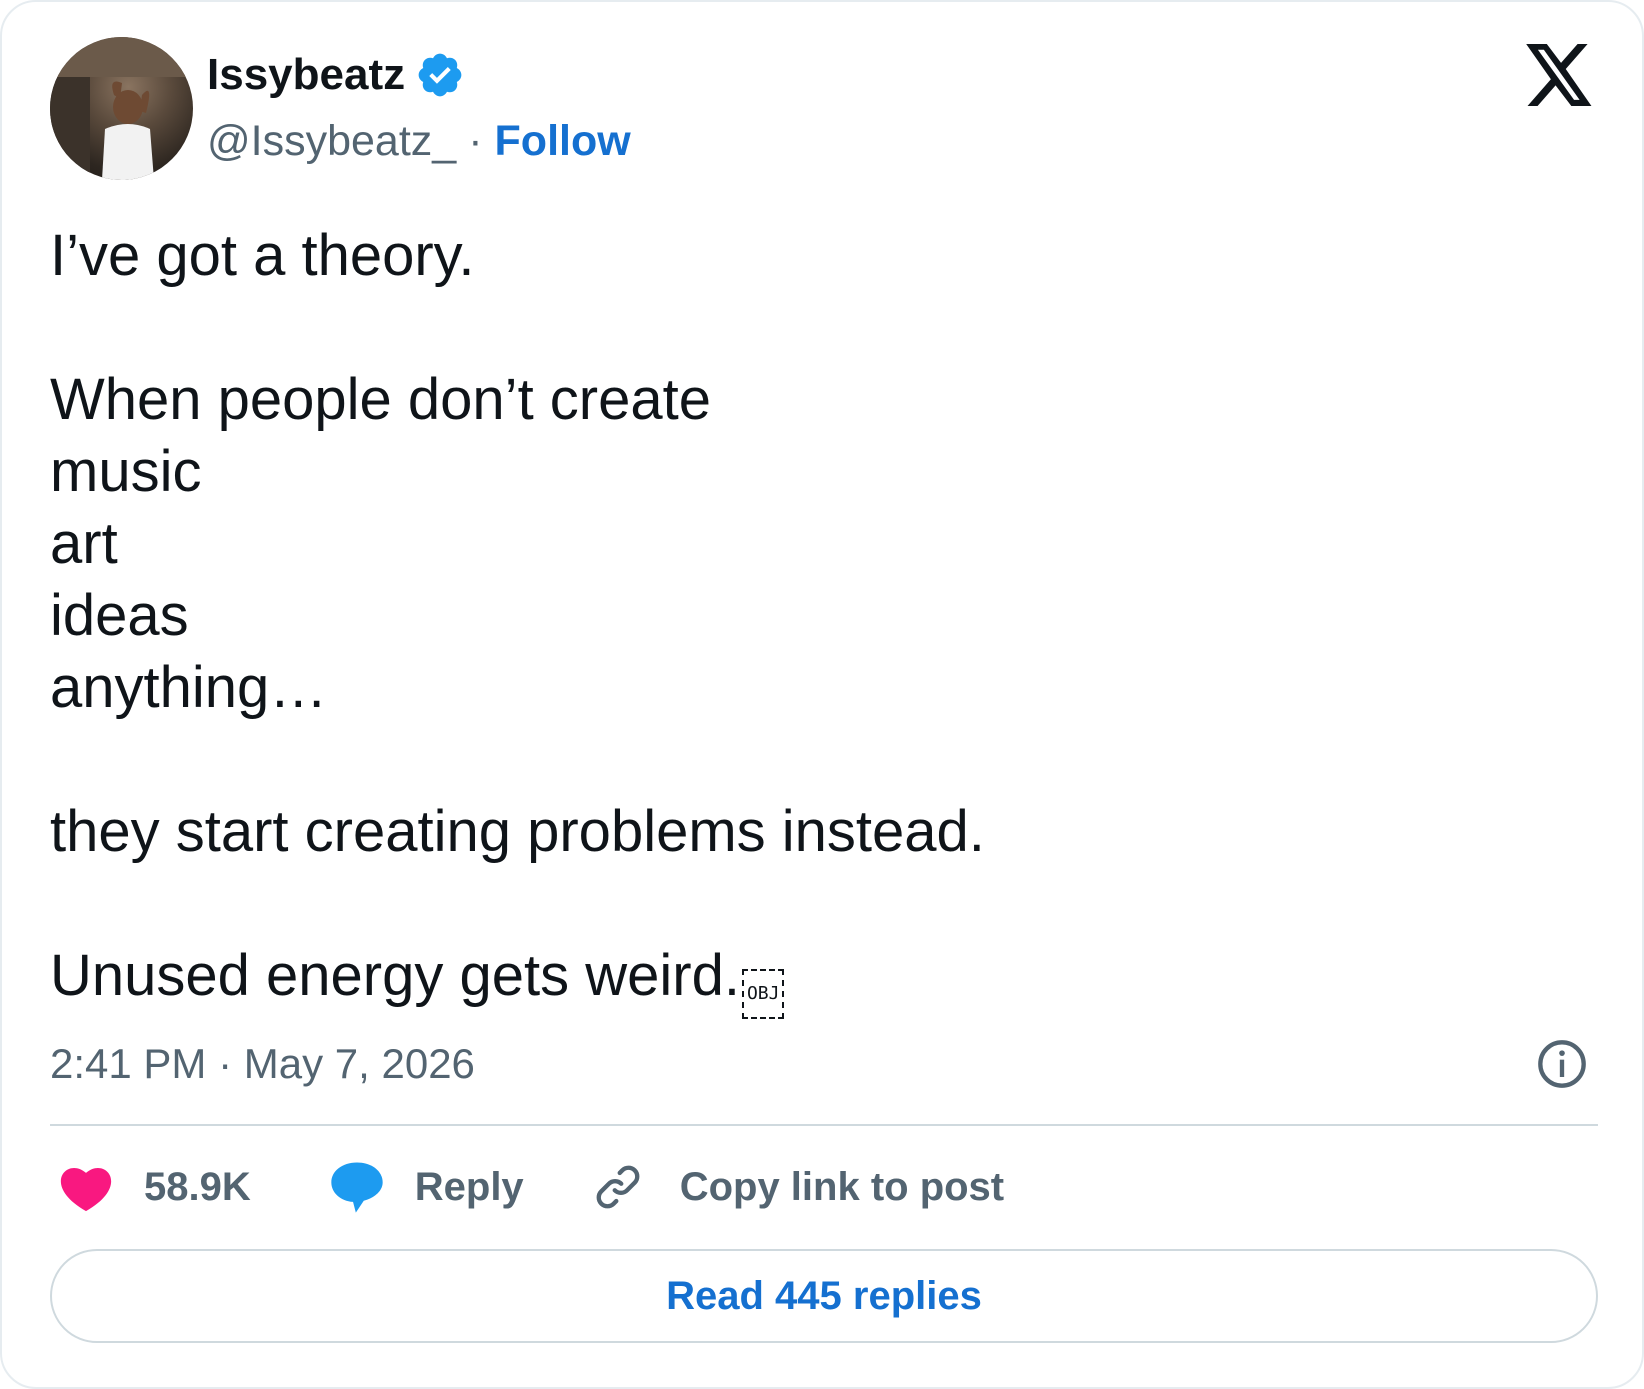 The width and height of the screenshot is (1644, 1389). What do you see at coordinates (306, 75) in the screenshot?
I see `author-name: Issybeatz` at bounding box center [306, 75].